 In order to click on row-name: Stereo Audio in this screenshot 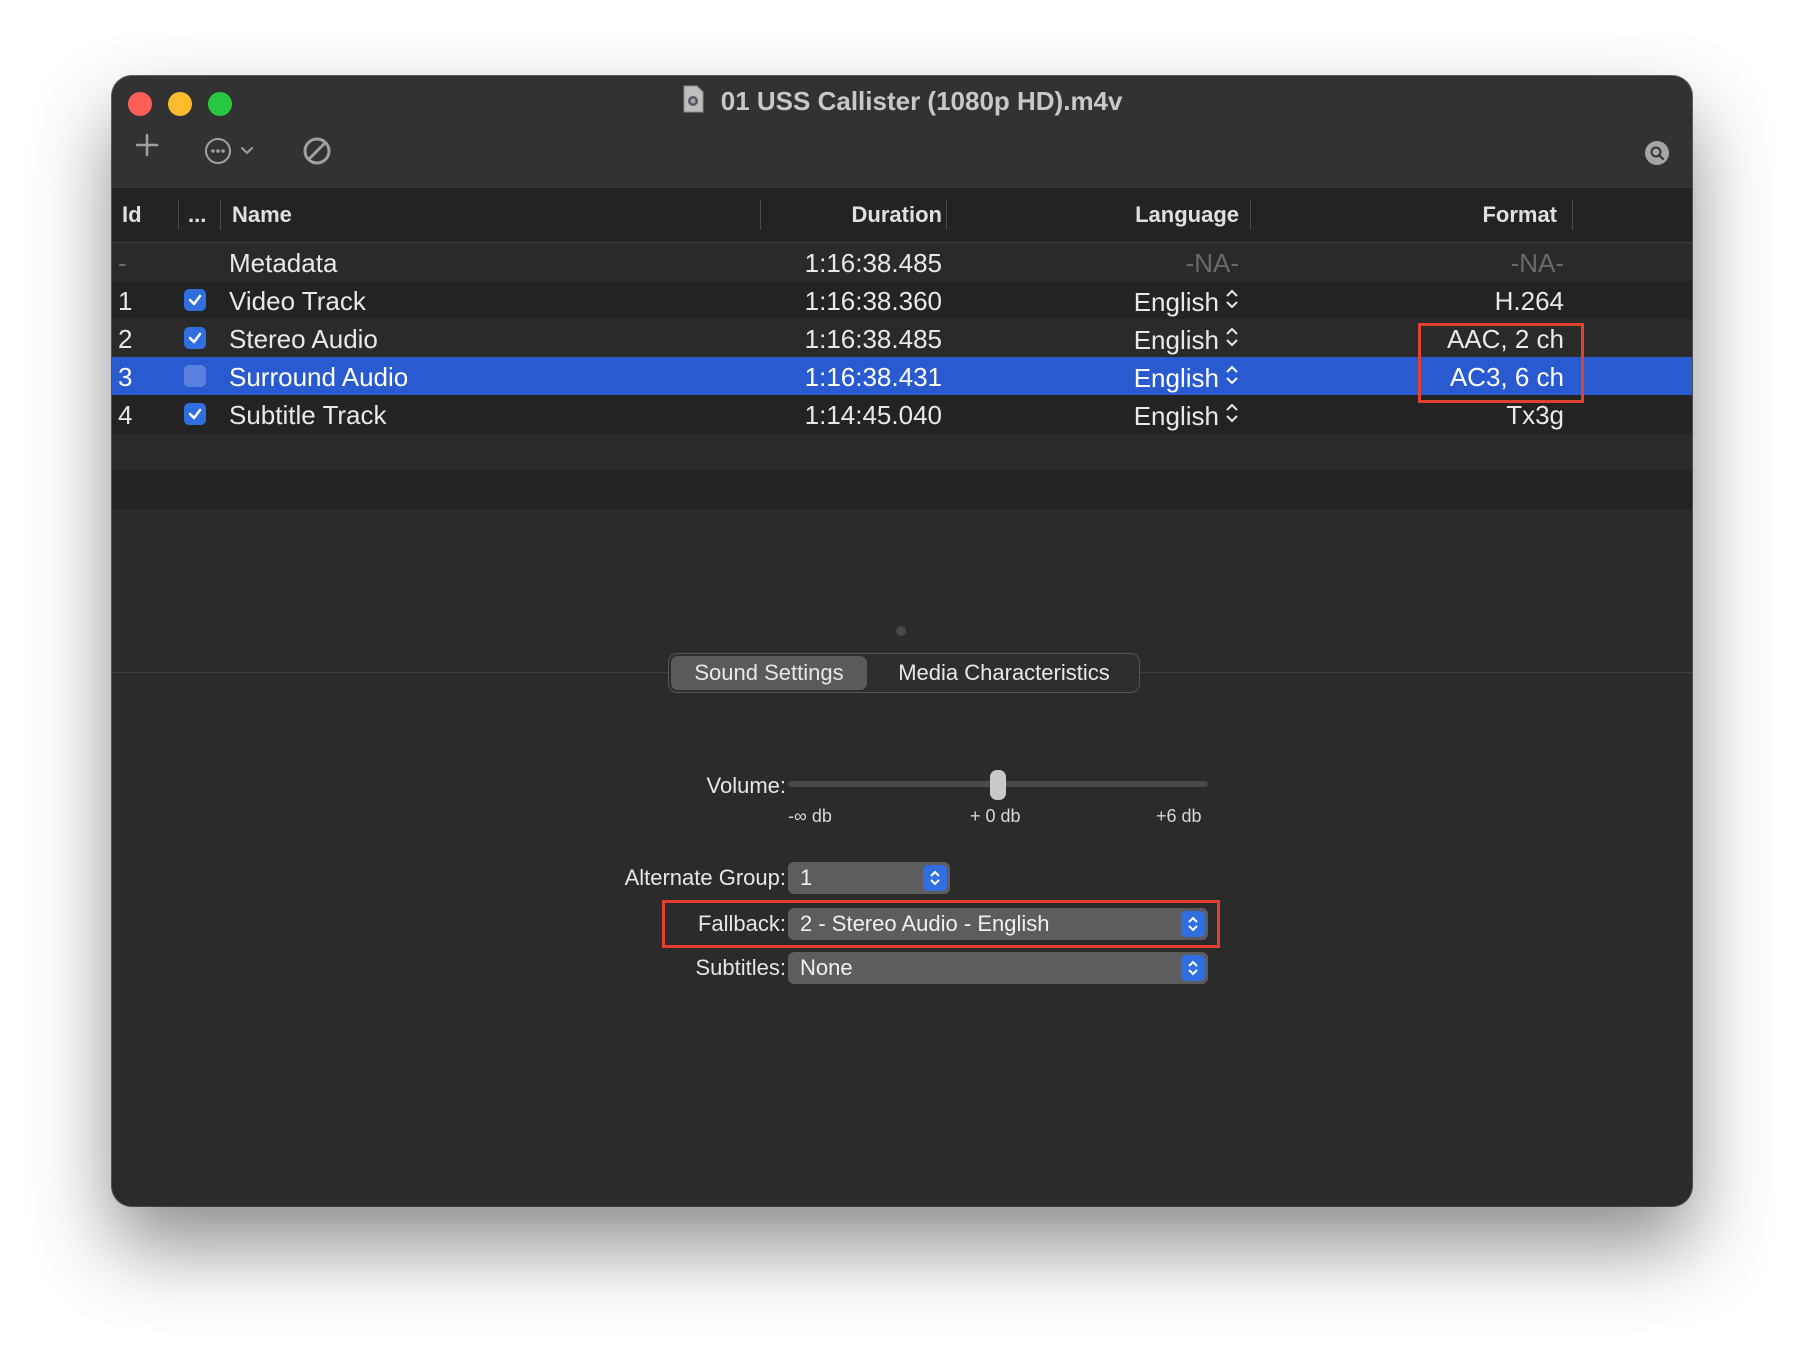, I will do `click(303, 339)`.